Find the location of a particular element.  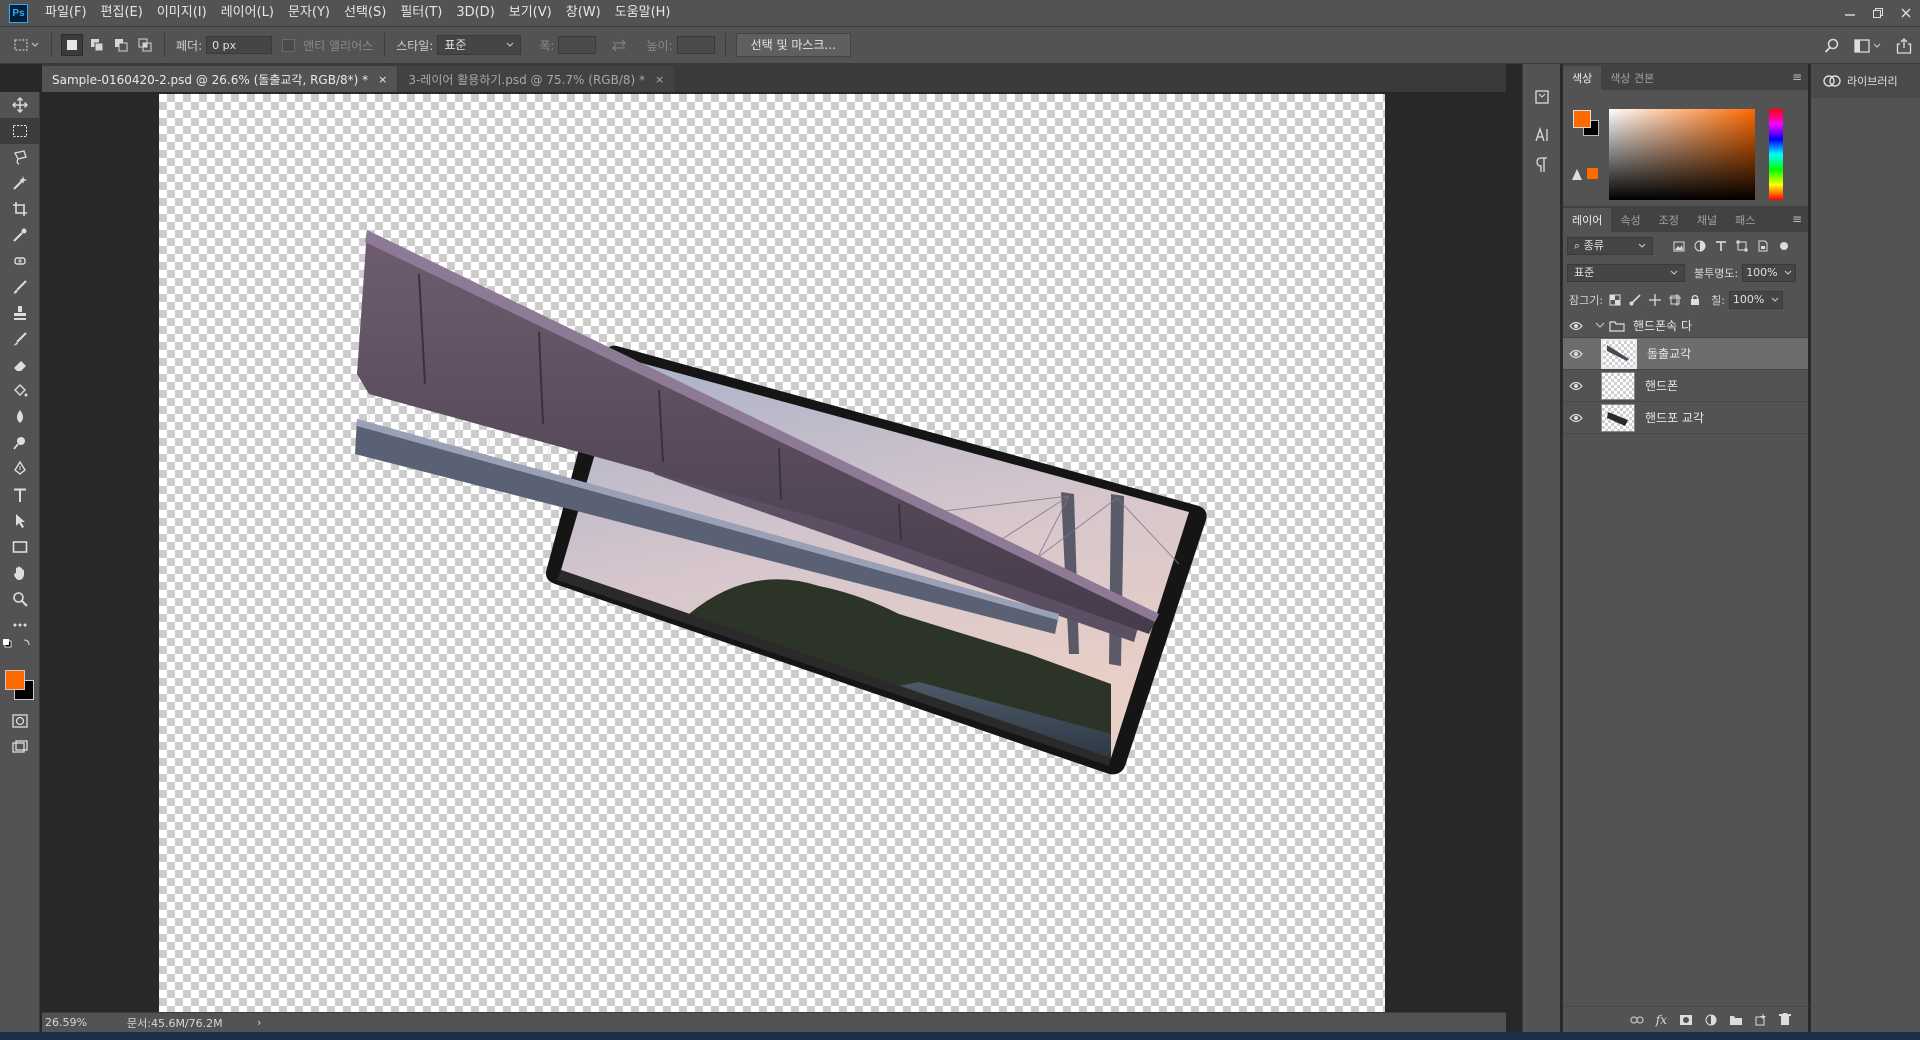

filter-toggle-icon is located at coordinates (1784, 246).